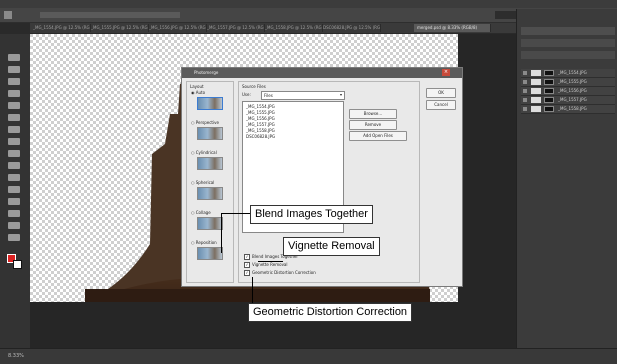 This screenshot has width=617, height=364. Describe the element at coordinates (284, 272) in the screenshot. I see `geometric-checkbox-label: Geometric Distortion Correction` at that location.